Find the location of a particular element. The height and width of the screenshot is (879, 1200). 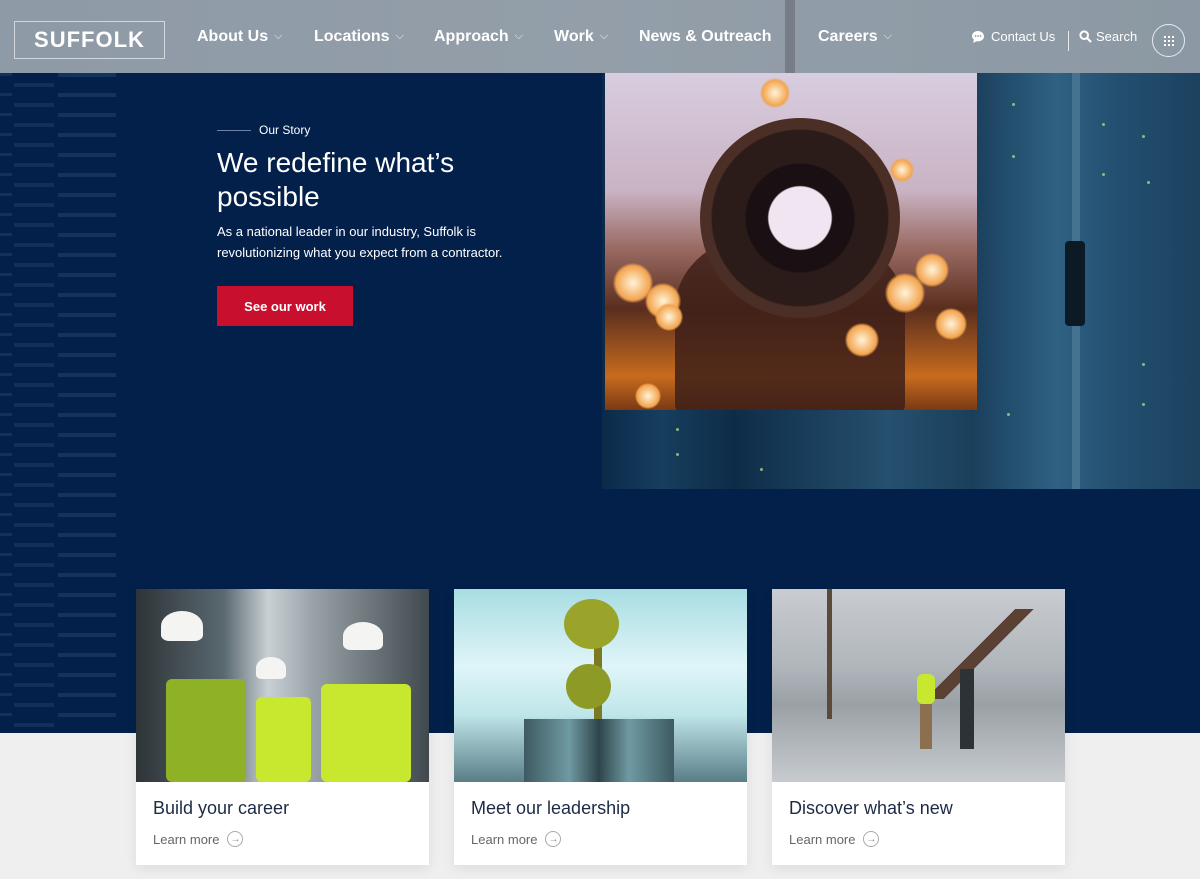

nav-approach: Approach ⌵ is located at coordinates (478, 36).